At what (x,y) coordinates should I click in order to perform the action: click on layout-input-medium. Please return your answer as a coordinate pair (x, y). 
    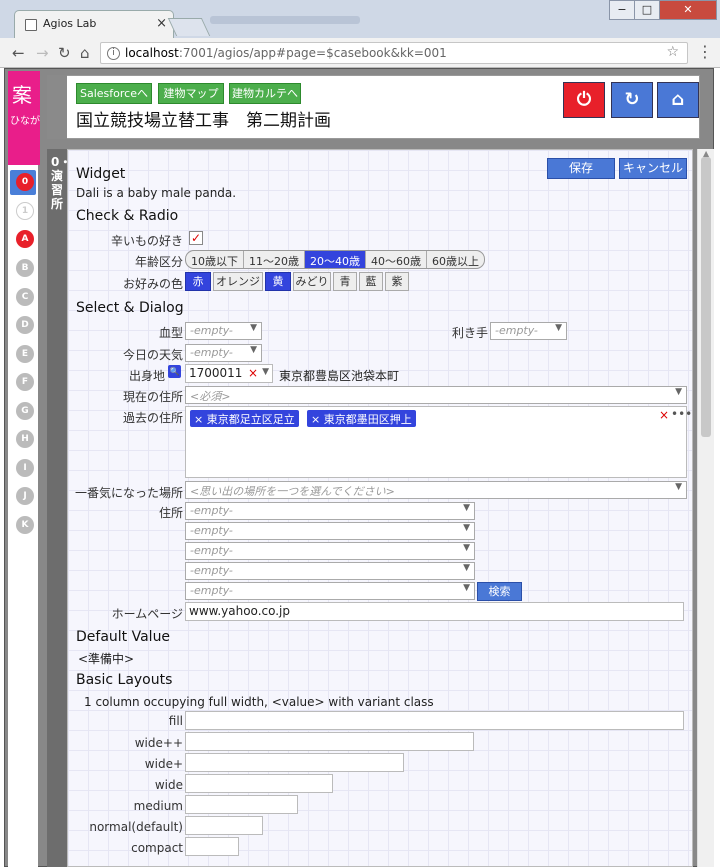
    Looking at the image, I should click on (241, 804).